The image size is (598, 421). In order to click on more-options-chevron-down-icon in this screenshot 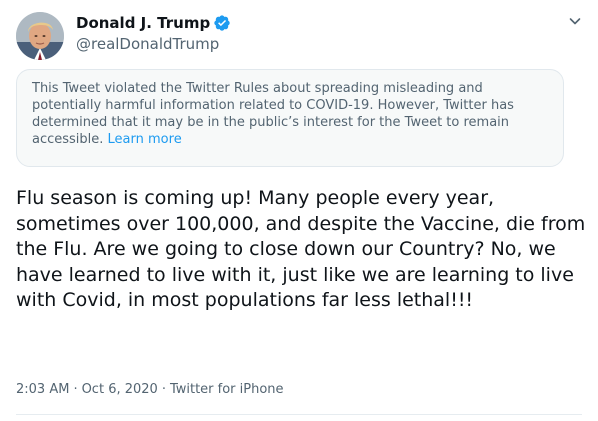, I will do `click(575, 21)`.